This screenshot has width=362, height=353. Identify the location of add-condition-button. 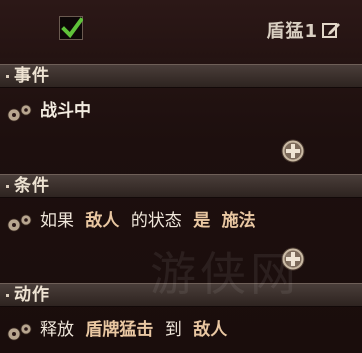
(293, 259).